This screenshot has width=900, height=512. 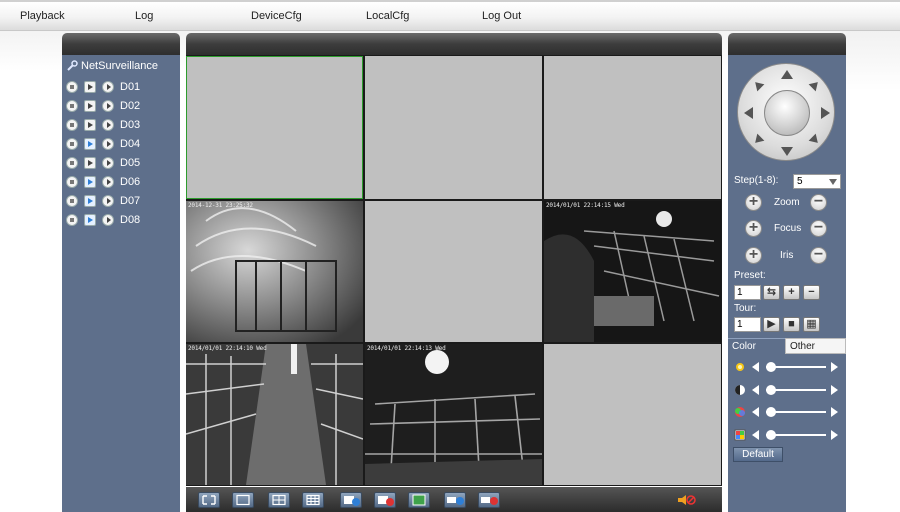 I want to click on video-cell-4: 2014-12-31 23:25:32, so click(x=274, y=271).